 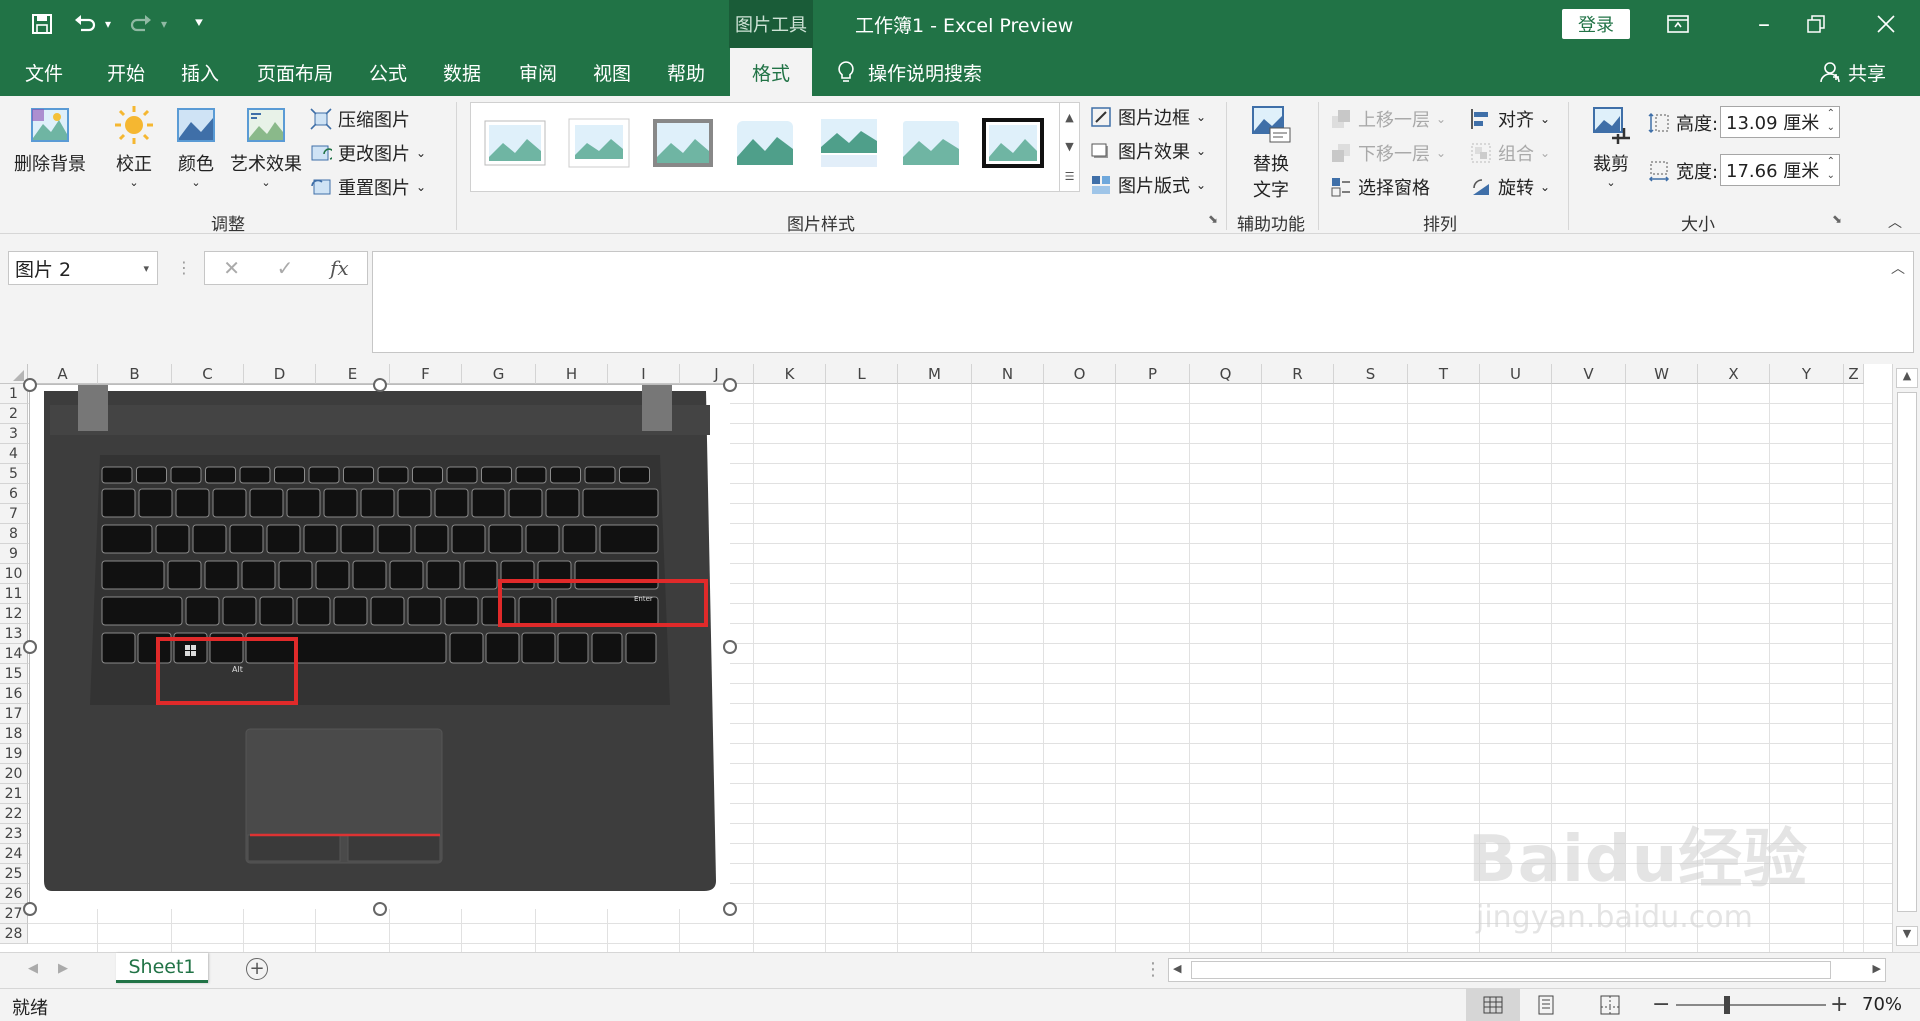 I want to click on row-header: 4, so click(x=14, y=454).